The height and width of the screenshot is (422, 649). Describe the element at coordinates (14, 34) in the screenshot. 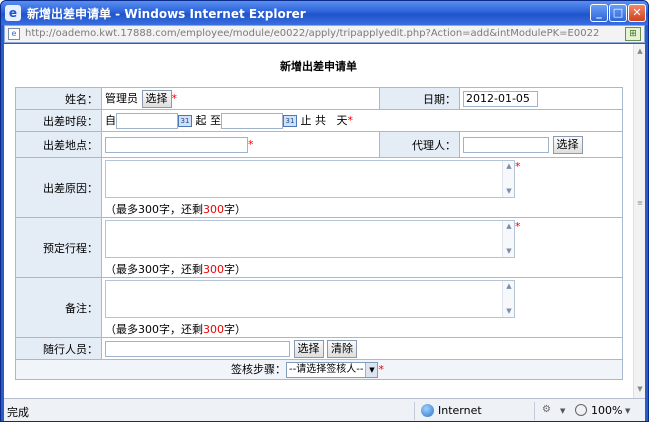

I see `page-icon: e` at that location.